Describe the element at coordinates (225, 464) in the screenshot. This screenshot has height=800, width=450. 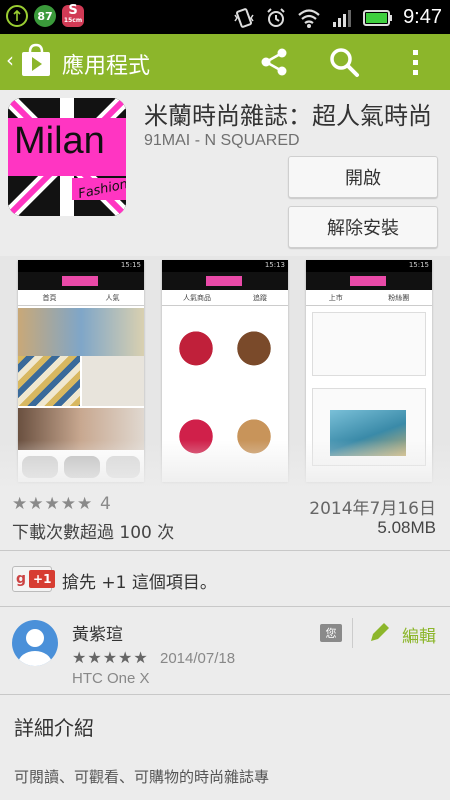
I see `screenshots-fade` at that location.